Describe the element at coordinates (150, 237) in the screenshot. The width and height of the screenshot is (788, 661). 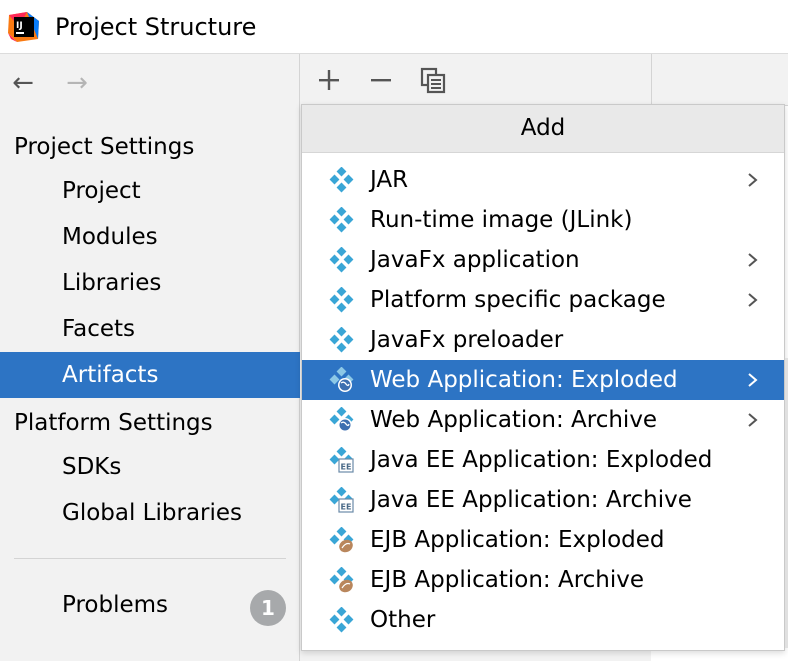
I see `sidebar-item-modules: Modules` at that location.